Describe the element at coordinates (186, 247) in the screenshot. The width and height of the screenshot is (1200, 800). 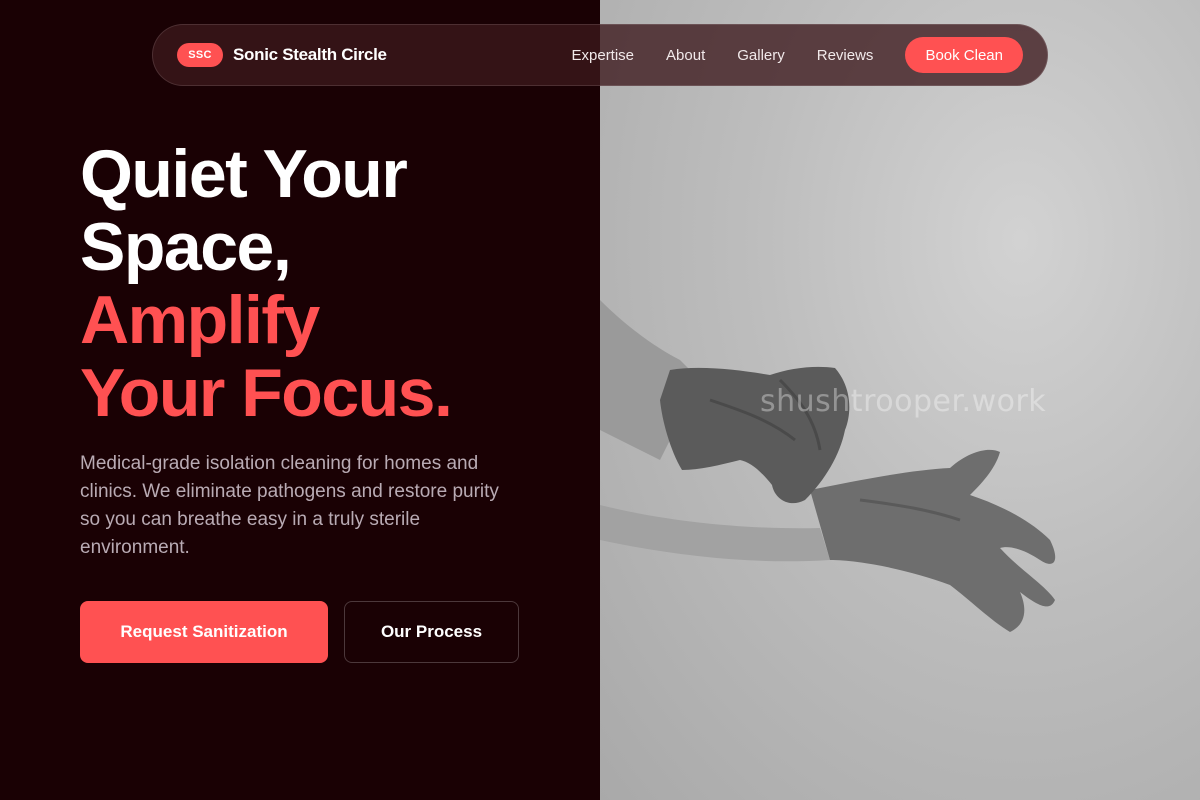
I see `hero-title-line-2: Space,` at that location.